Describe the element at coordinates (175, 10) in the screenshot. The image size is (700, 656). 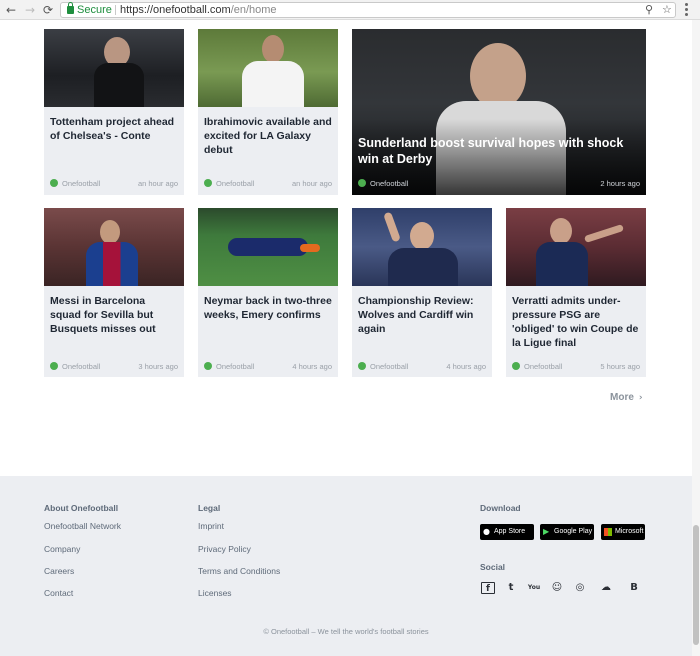
I see `url-host: https://onefootball.com` at that location.